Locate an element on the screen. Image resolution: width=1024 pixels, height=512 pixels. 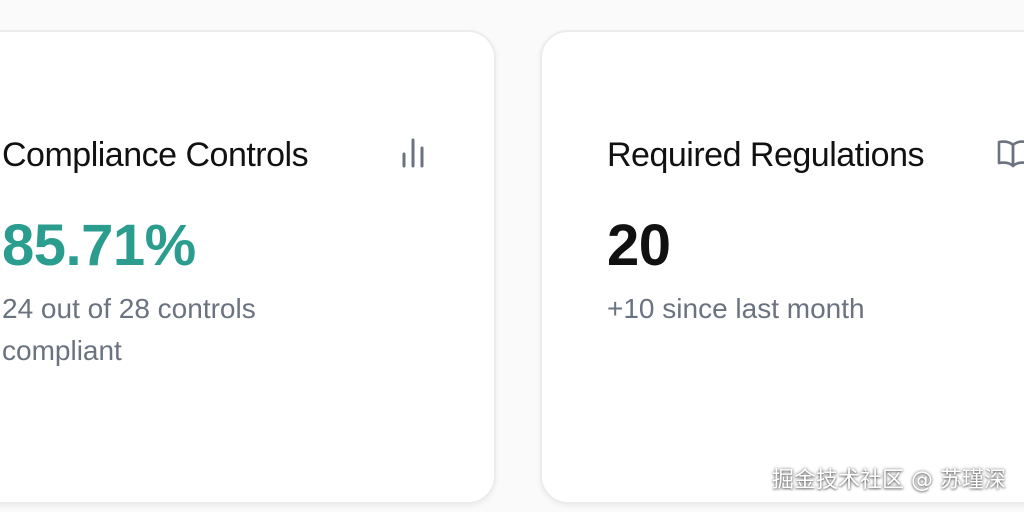
book-open-icon is located at coordinates (1010, 153).